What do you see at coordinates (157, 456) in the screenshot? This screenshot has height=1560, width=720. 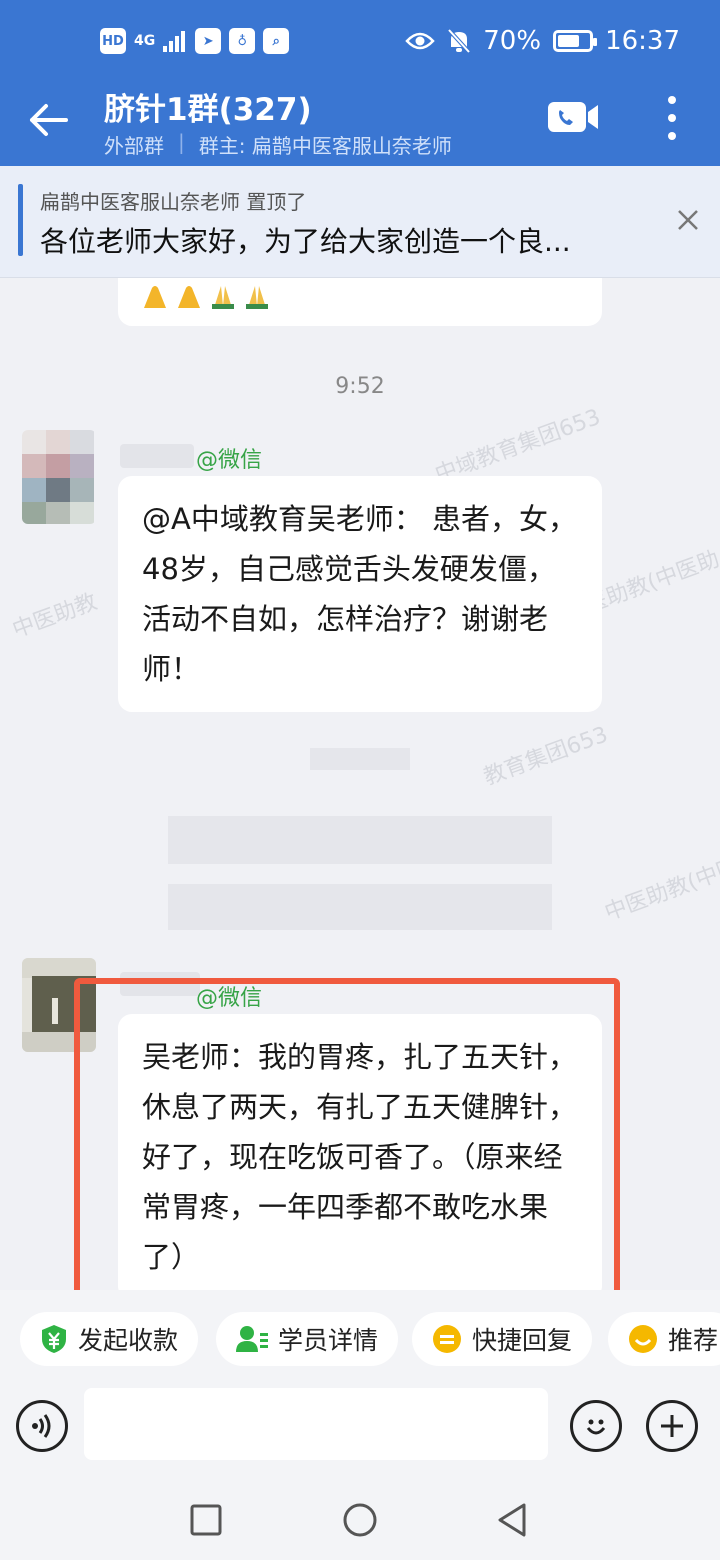 I see `sender-name` at bounding box center [157, 456].